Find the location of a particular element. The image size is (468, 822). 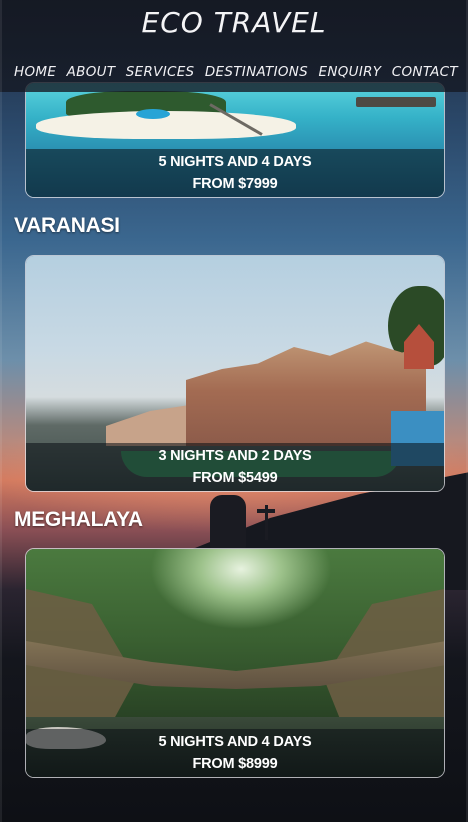

site-logo: ECO TRAVEL is located at coordinates (234, 22).